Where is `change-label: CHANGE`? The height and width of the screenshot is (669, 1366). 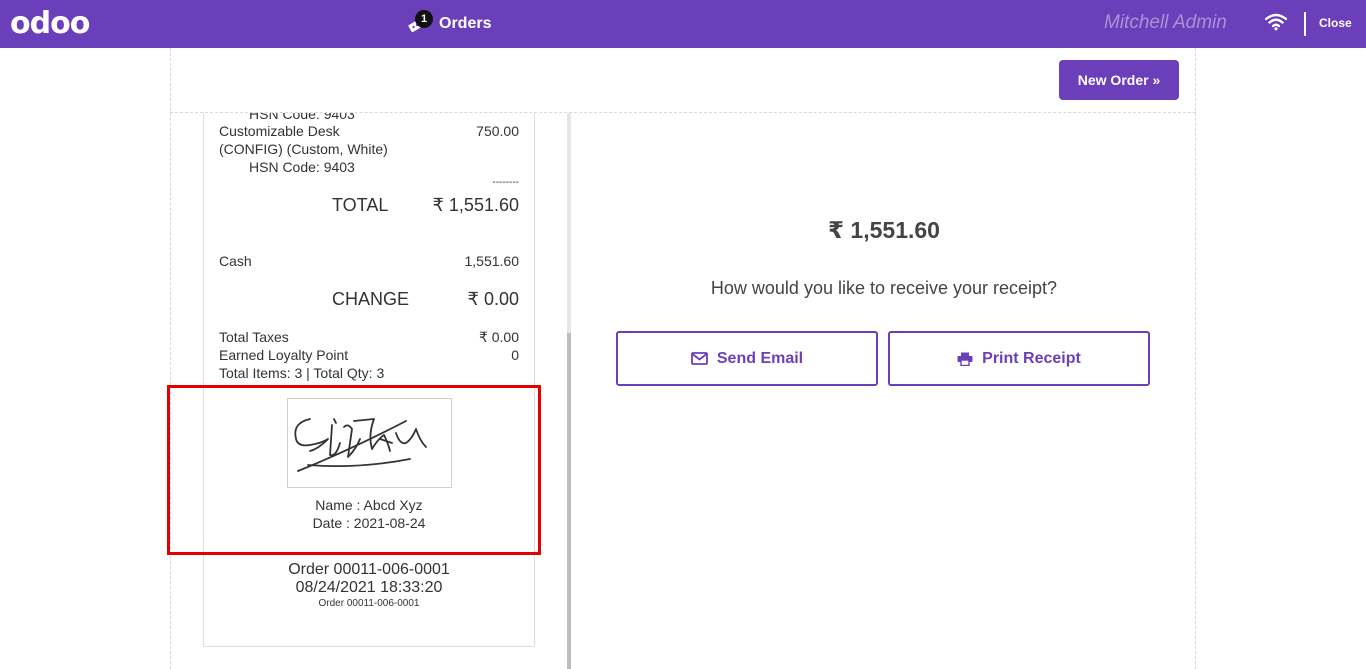
change-label: CHANGE is located at coordinates (371, 299).